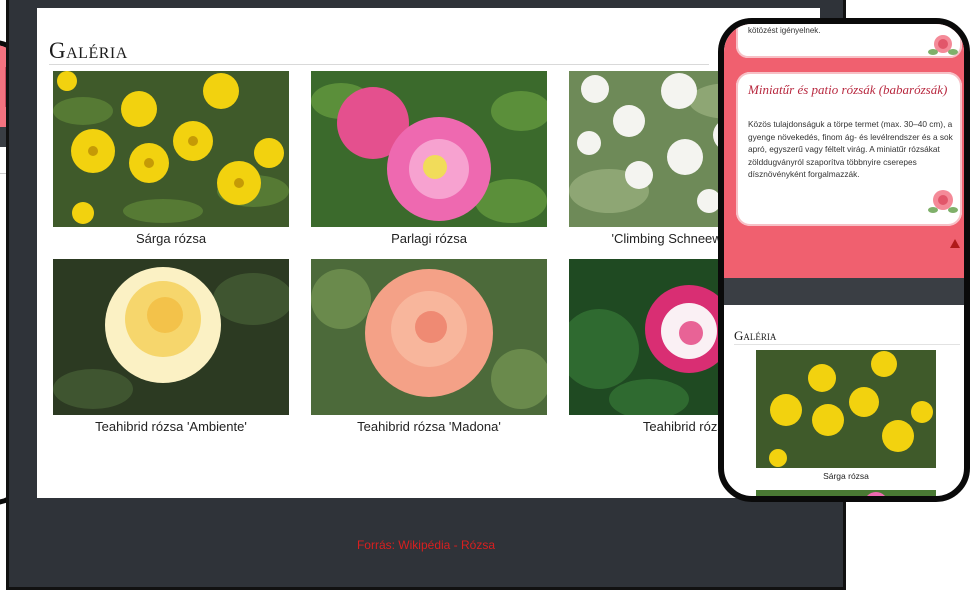  Describe the element at coordinates (848, 89) in the screenshot. I see `card-title: Miniatűr és patio rózsák (babarózsák)` at that location.